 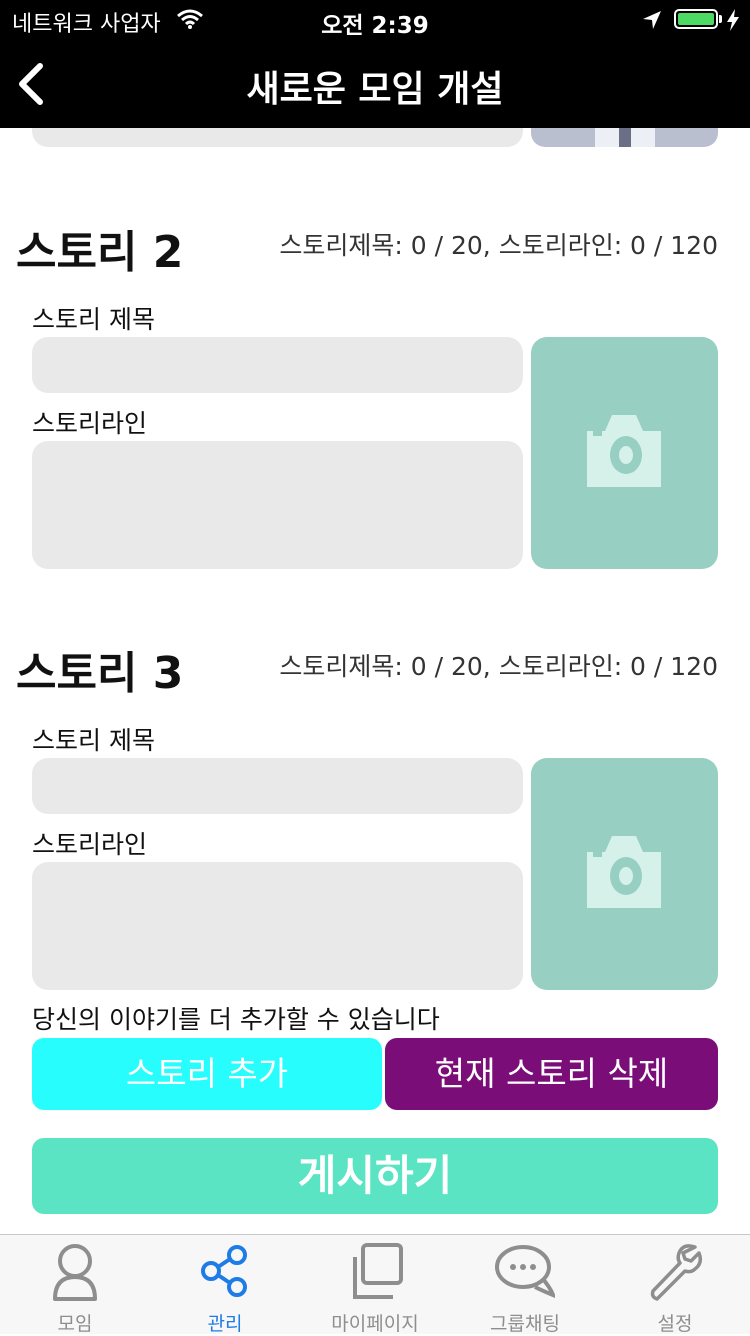 What do you see at coordinates (100, 252) in the screenshot?
I see `story-heading: 스토리 2` at bounding box center [100, 252].